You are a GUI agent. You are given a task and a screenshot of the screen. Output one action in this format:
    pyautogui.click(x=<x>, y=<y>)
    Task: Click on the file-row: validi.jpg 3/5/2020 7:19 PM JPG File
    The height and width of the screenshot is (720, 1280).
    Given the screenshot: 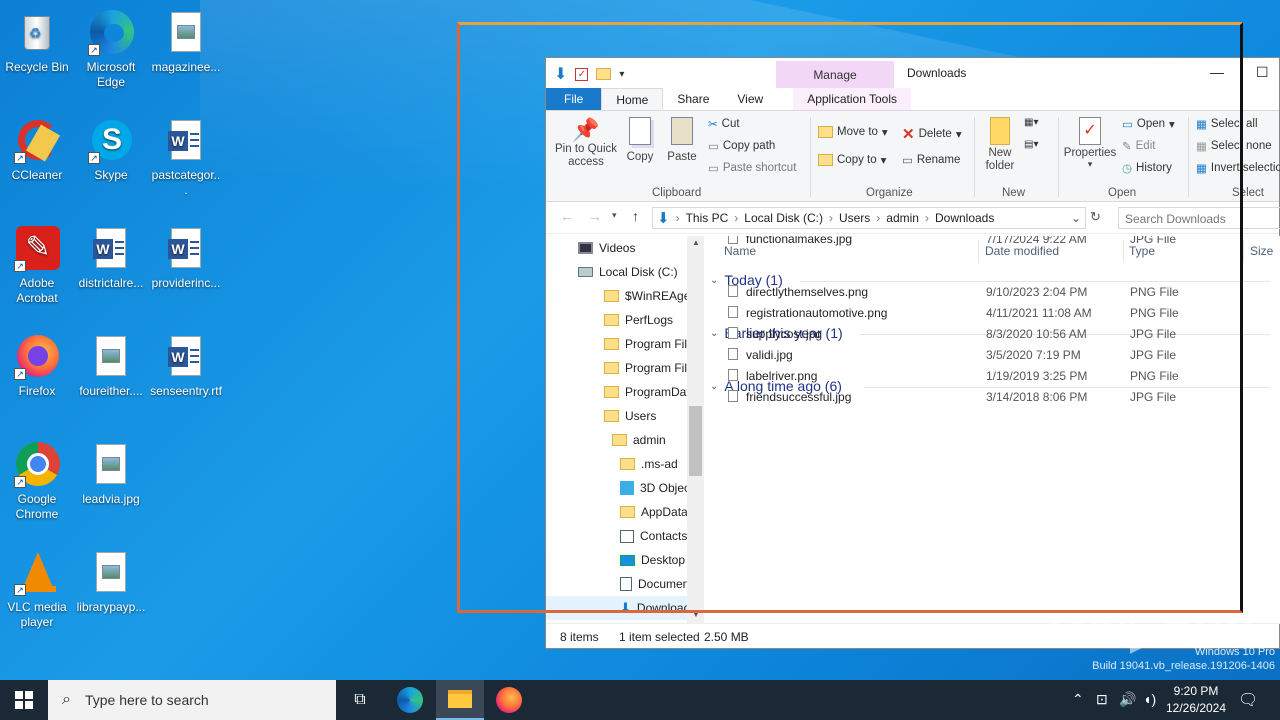 What is the action you would take?
    pyautogui.click(x=1000, y=355)
    